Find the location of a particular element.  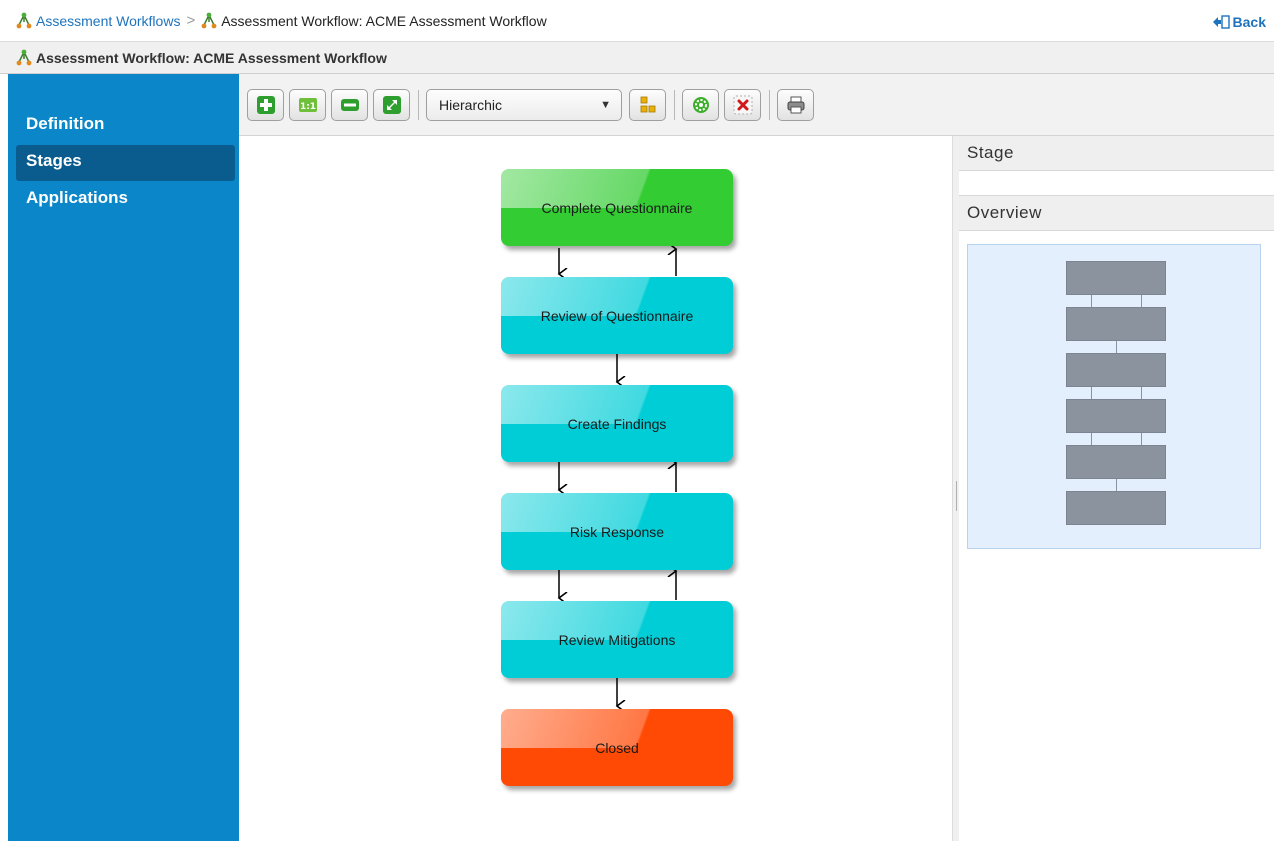

stage-node-label: Closed is located at coordinates (617, 747).